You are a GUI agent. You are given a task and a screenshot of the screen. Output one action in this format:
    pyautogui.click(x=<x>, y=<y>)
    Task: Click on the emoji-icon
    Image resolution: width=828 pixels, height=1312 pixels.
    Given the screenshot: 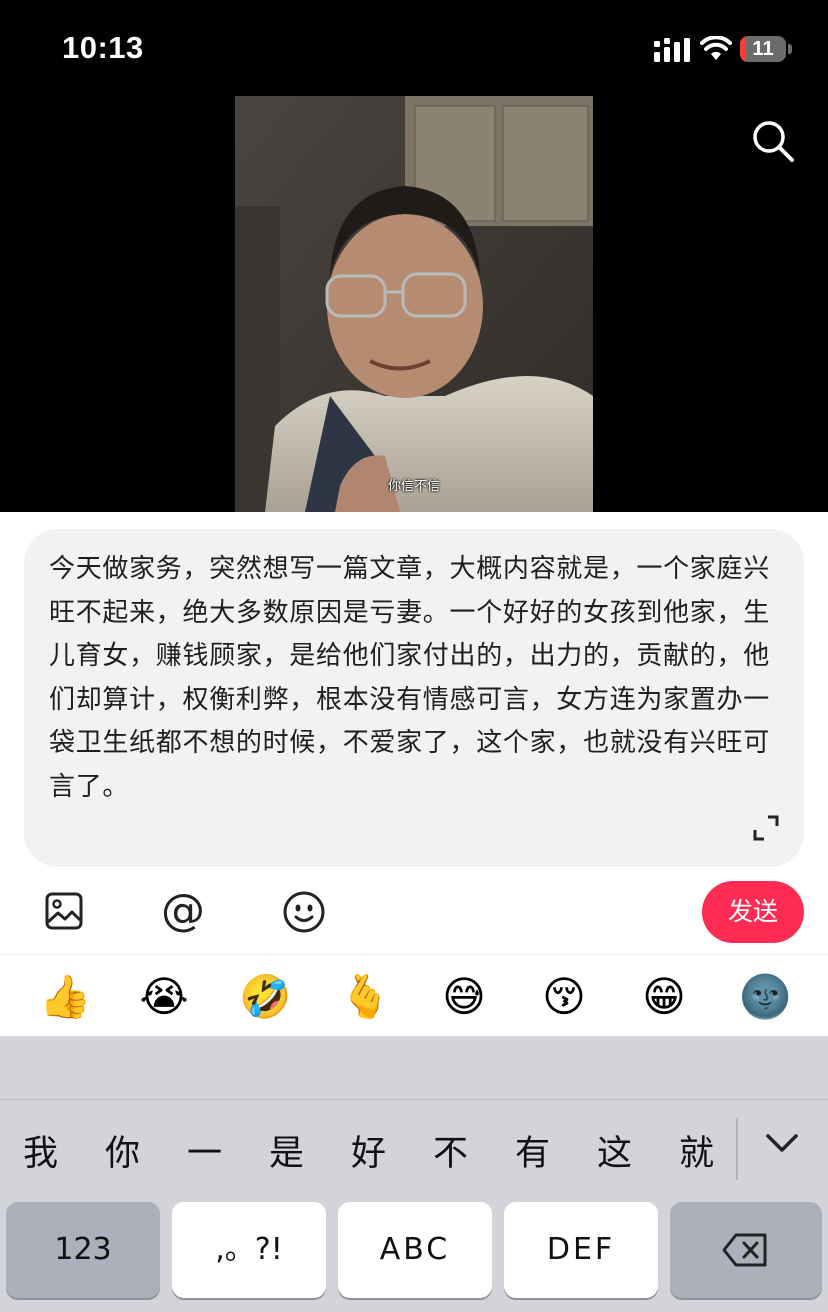 What is the action you would take?
    pyautogui.click(x=304, y=912)
    